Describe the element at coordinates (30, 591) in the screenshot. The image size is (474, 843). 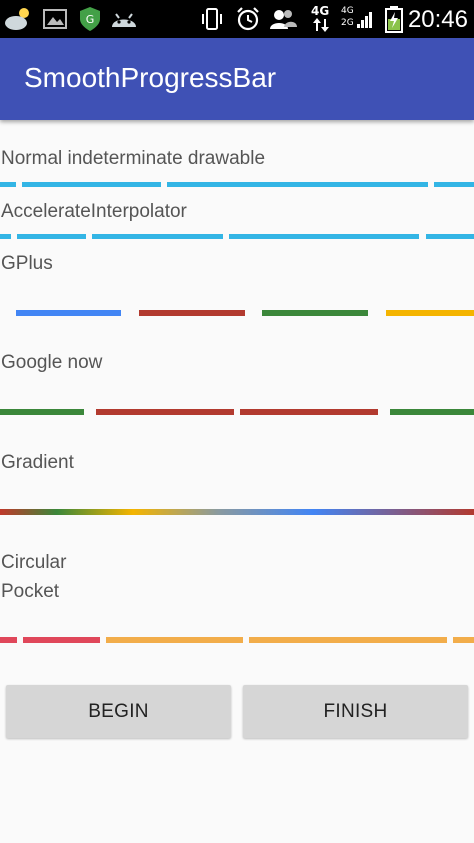
I see `label-pocket: Pocket` at that location.